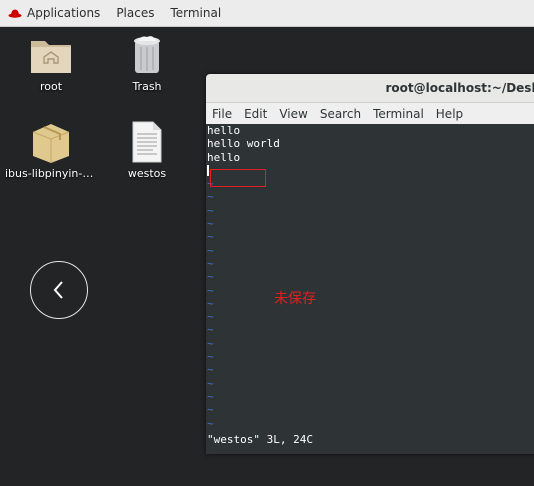  What do you see at coordinates (238, 178) in the screenshot?
I see `highlight-box` at bounding box center [238, 178].